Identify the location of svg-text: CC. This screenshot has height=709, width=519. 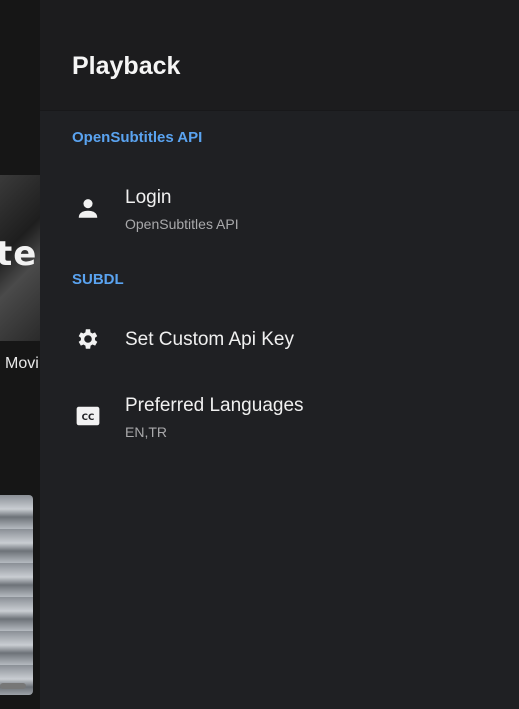
(88, 418).